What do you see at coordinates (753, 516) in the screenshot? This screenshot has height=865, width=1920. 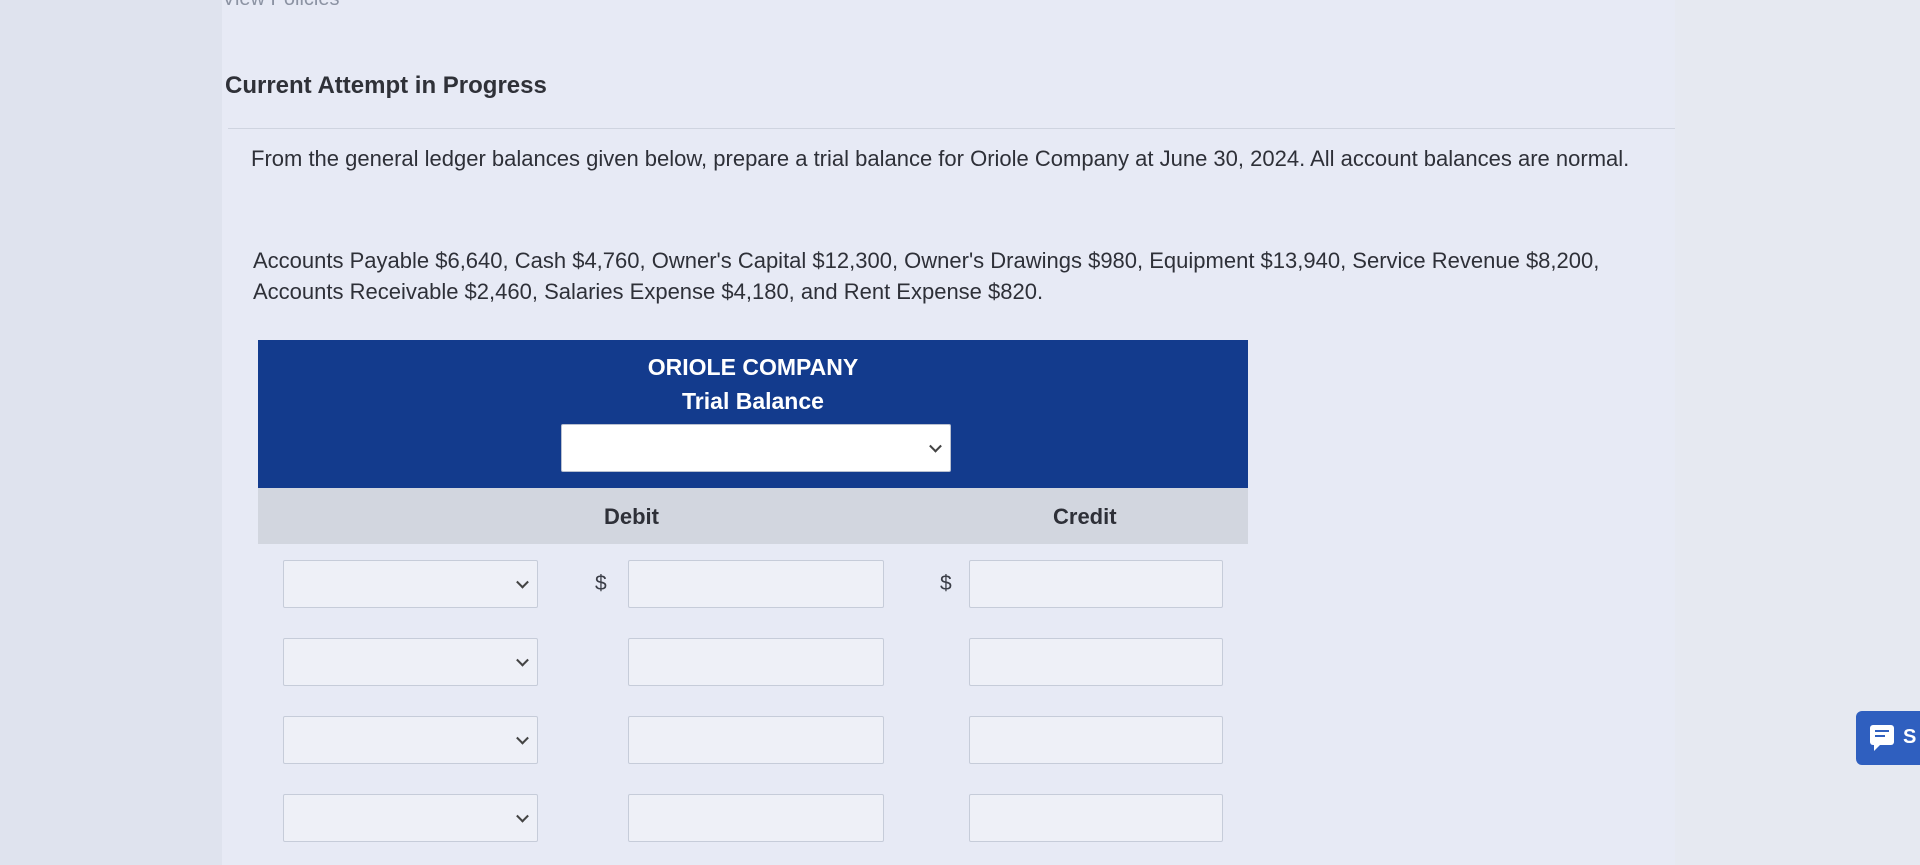 I see `column-headers: Debit Credit` at bounding box center [753, 516].